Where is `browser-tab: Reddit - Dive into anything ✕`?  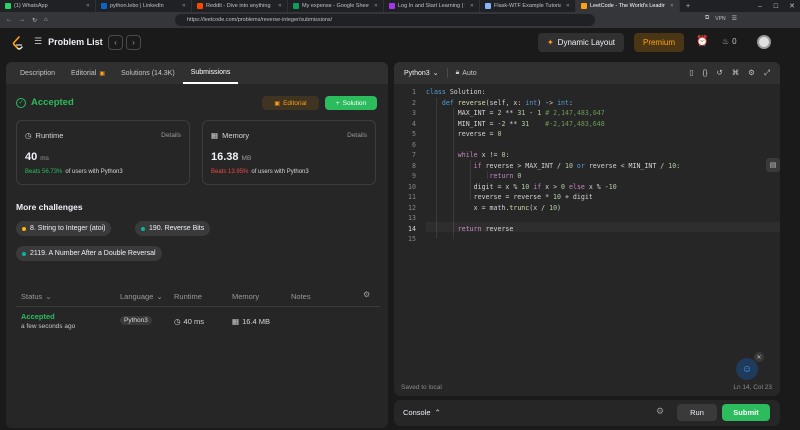 browser-tab: Reddit - Dive into anything ✕ is located at coordinates (240, 6).